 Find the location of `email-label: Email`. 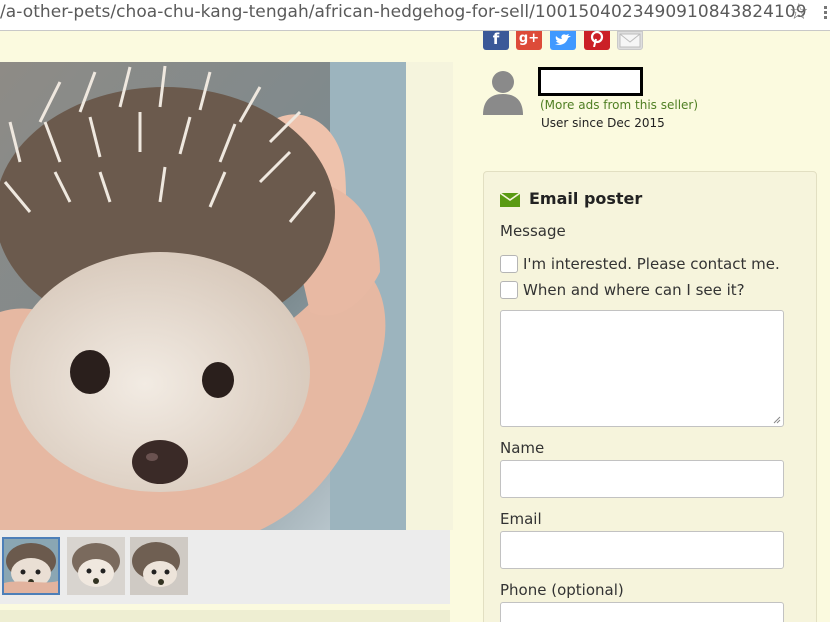

email-label: Email is located at coordinates (521, 519).